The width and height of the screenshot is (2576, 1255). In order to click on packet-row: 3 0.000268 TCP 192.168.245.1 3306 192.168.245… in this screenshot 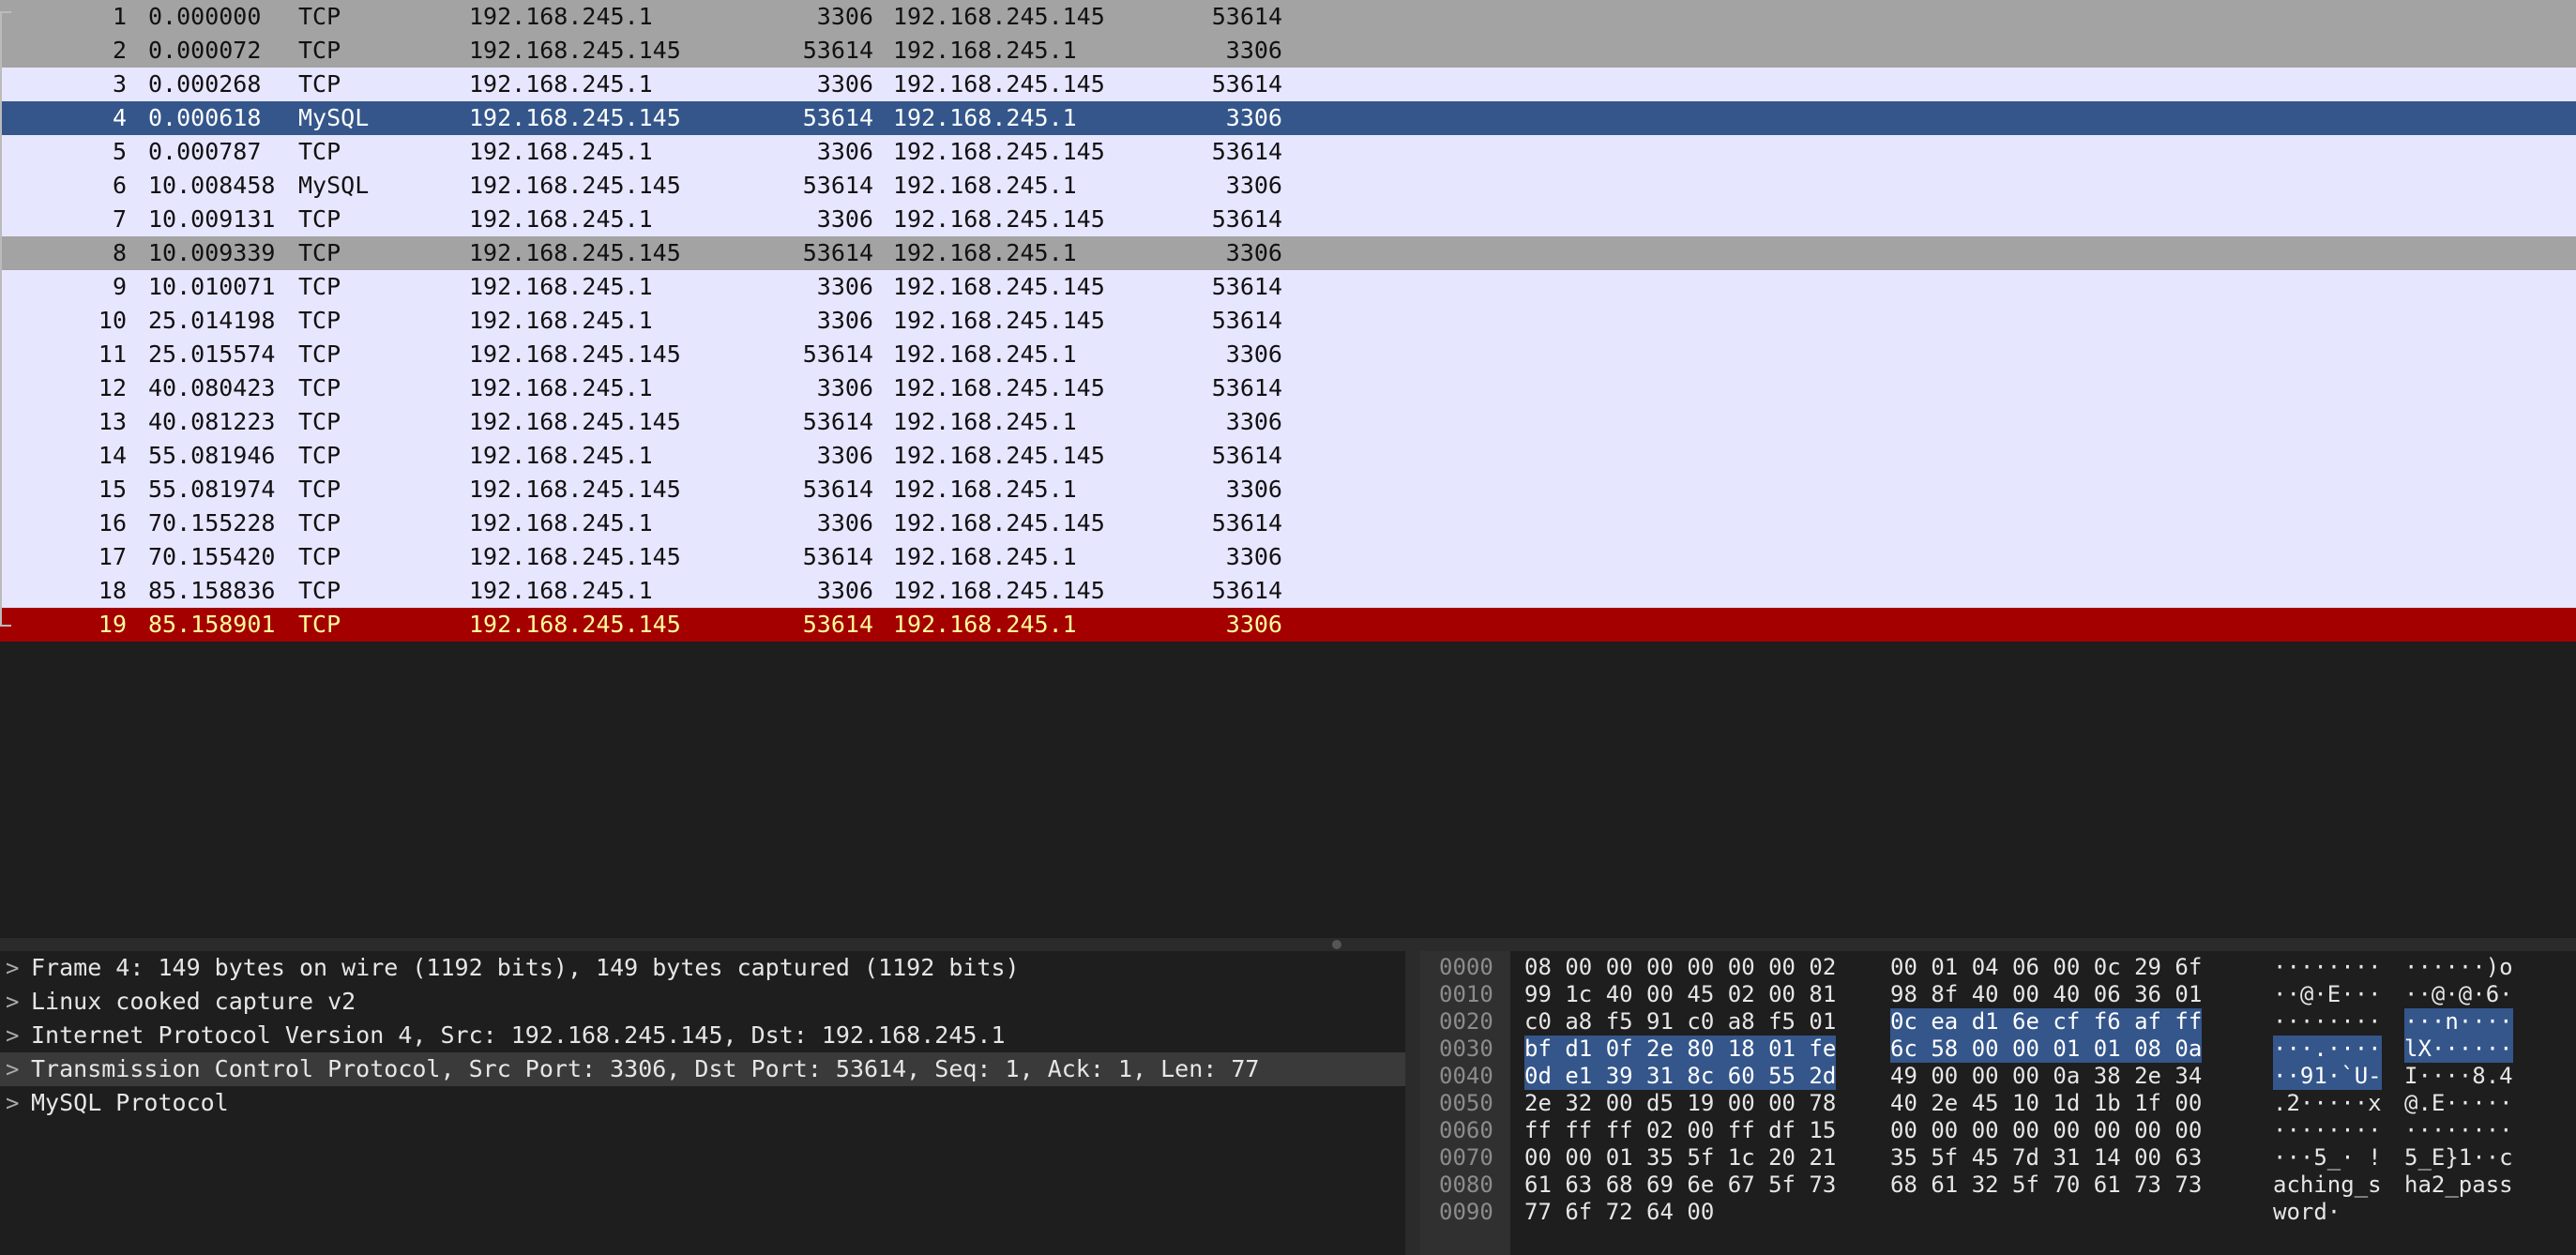, I will do `click(1288, 84)`.